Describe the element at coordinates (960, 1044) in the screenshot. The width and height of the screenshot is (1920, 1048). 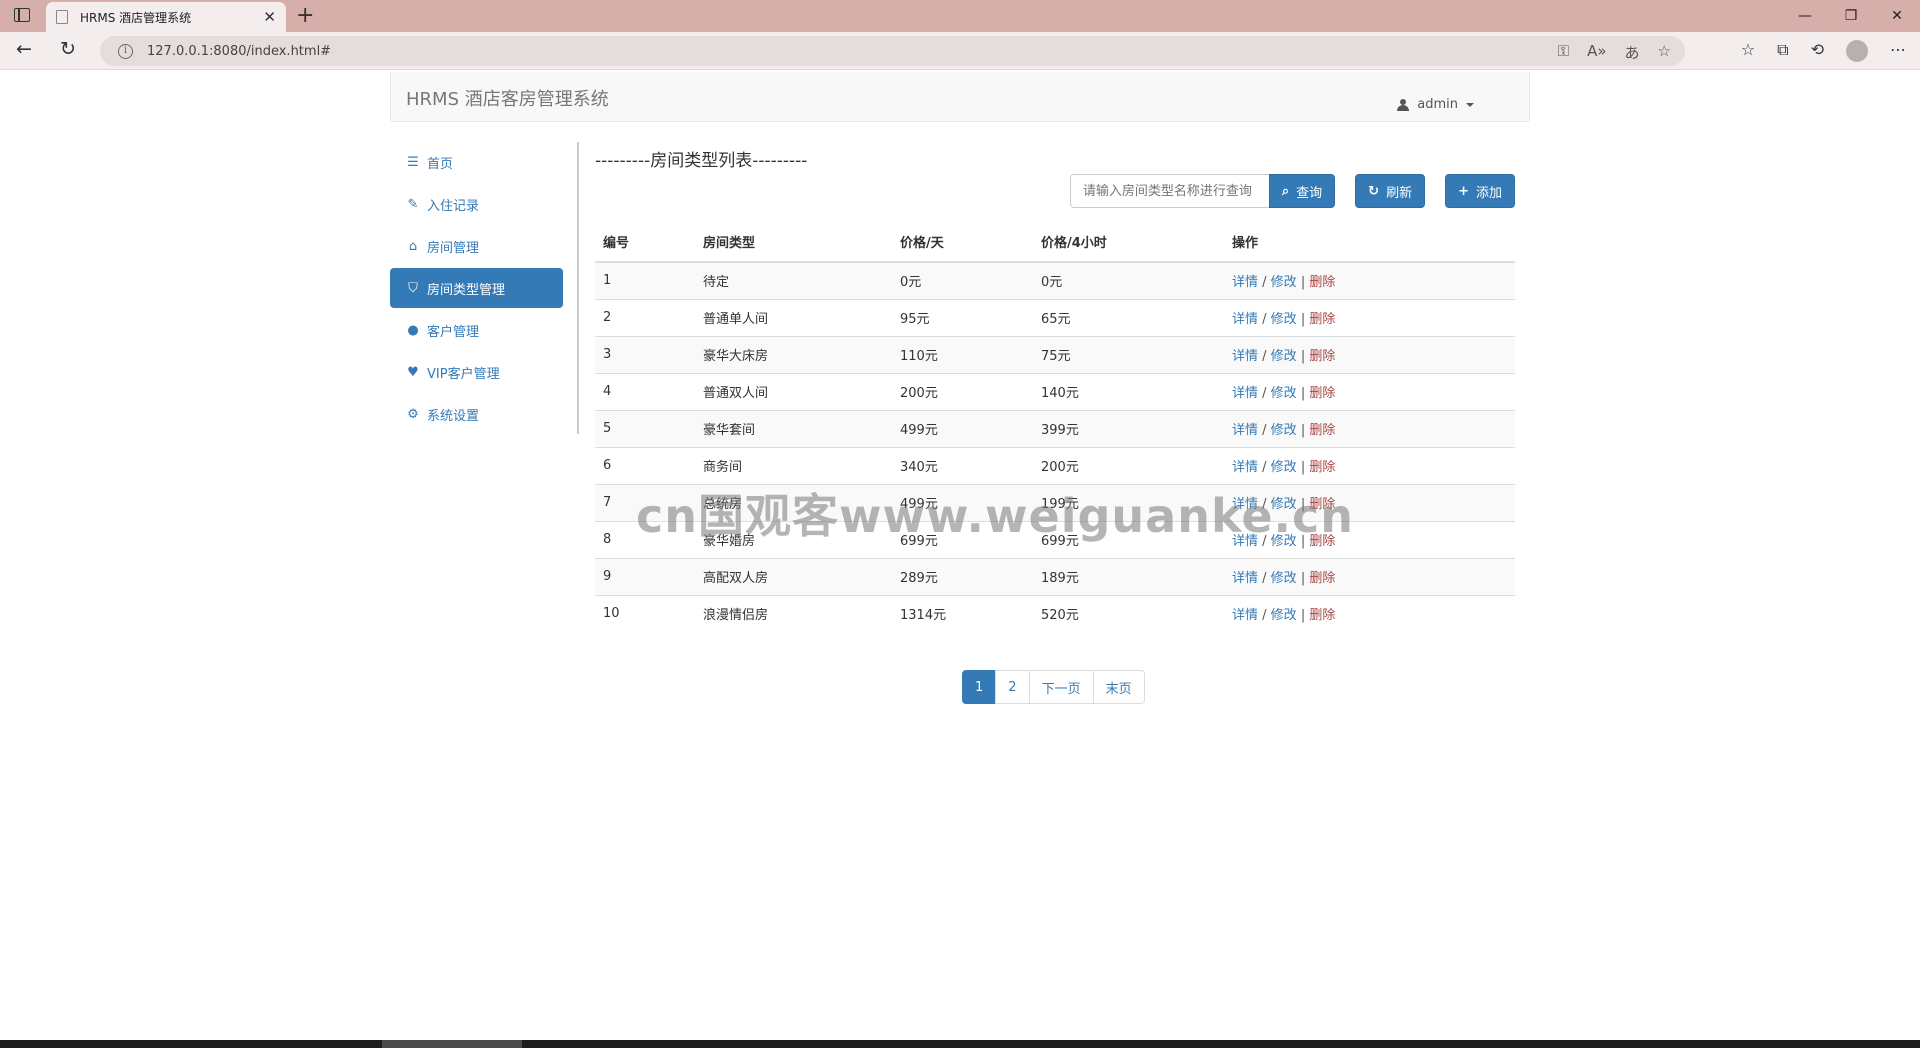
I see `taskbar` at that location.